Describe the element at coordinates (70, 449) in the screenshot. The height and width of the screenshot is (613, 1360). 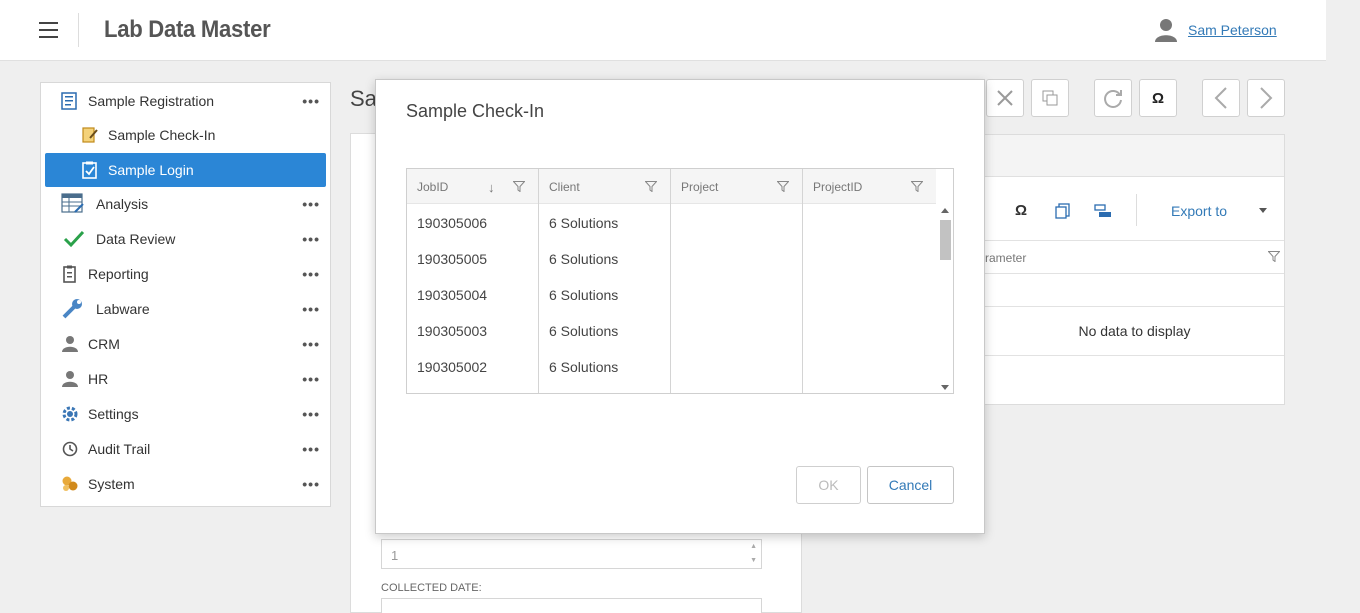
I see `history-icon` at that location.